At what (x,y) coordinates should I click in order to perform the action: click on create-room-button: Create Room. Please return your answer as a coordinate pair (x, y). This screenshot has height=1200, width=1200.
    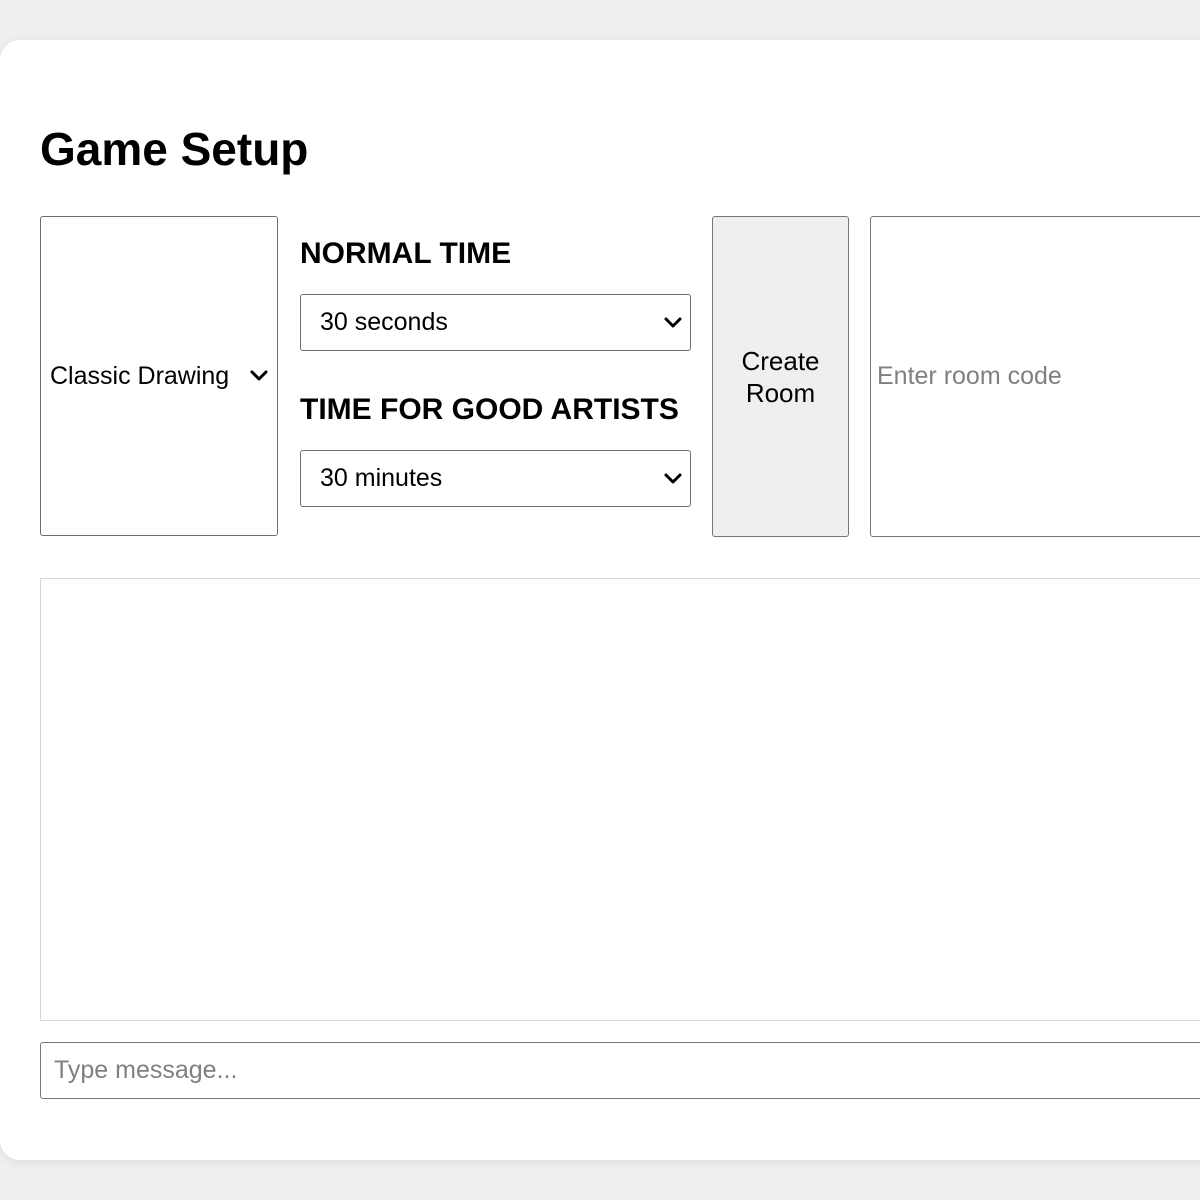
    Looking at the image, I should click on (780, 376).